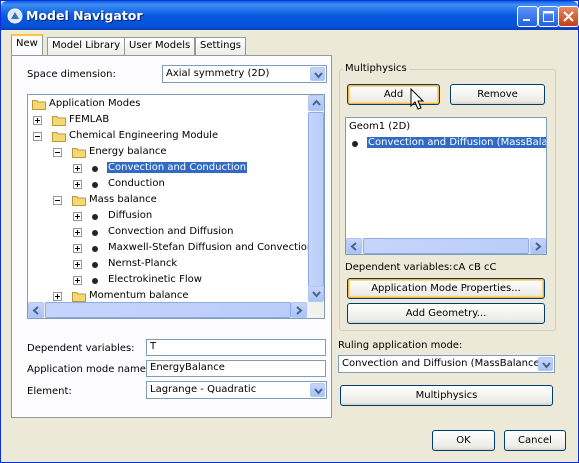  I want to click on tree-node-label-selected: Convection and Conduction, so click(177, 167).